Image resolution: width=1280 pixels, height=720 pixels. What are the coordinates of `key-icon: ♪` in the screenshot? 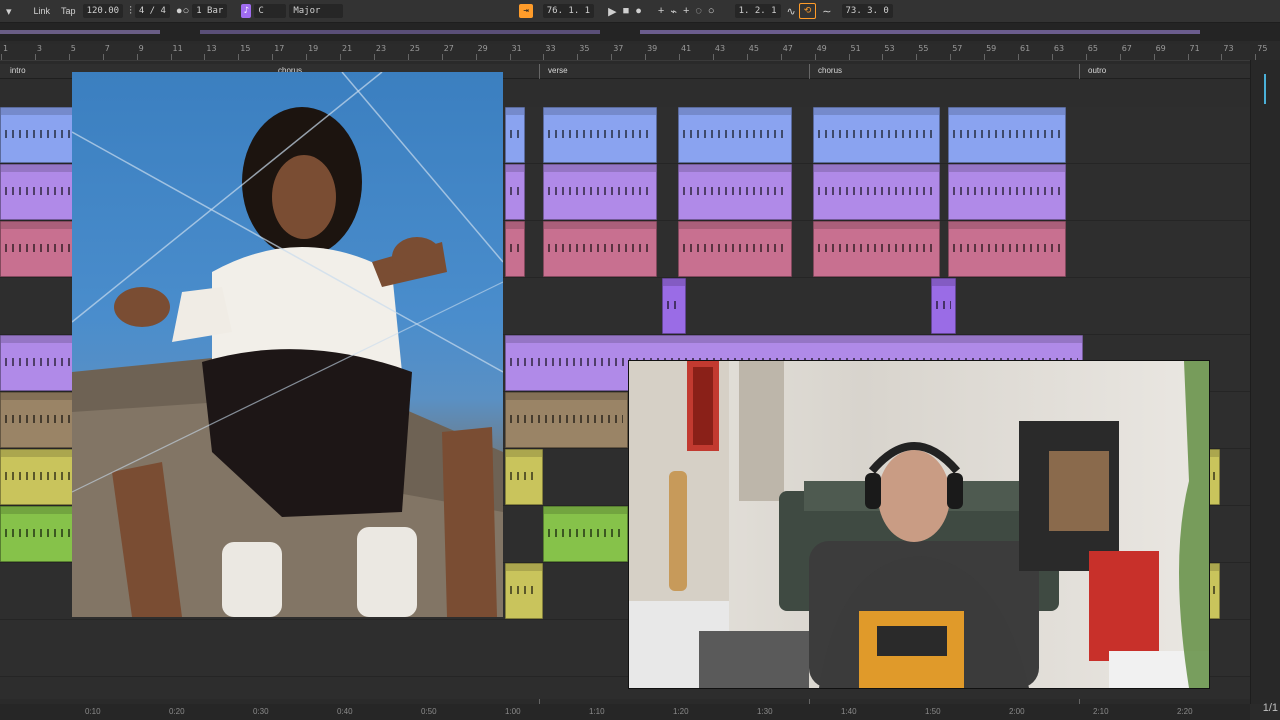 It's located at (246, 11).